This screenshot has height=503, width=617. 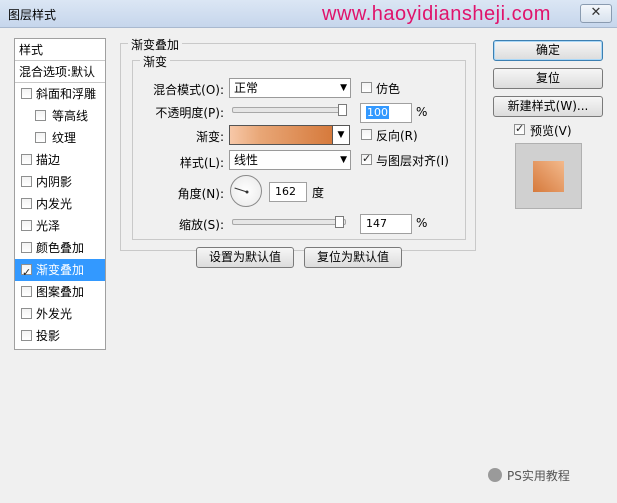 I want to click on angle-input: 162, so click(x=288, y=192).